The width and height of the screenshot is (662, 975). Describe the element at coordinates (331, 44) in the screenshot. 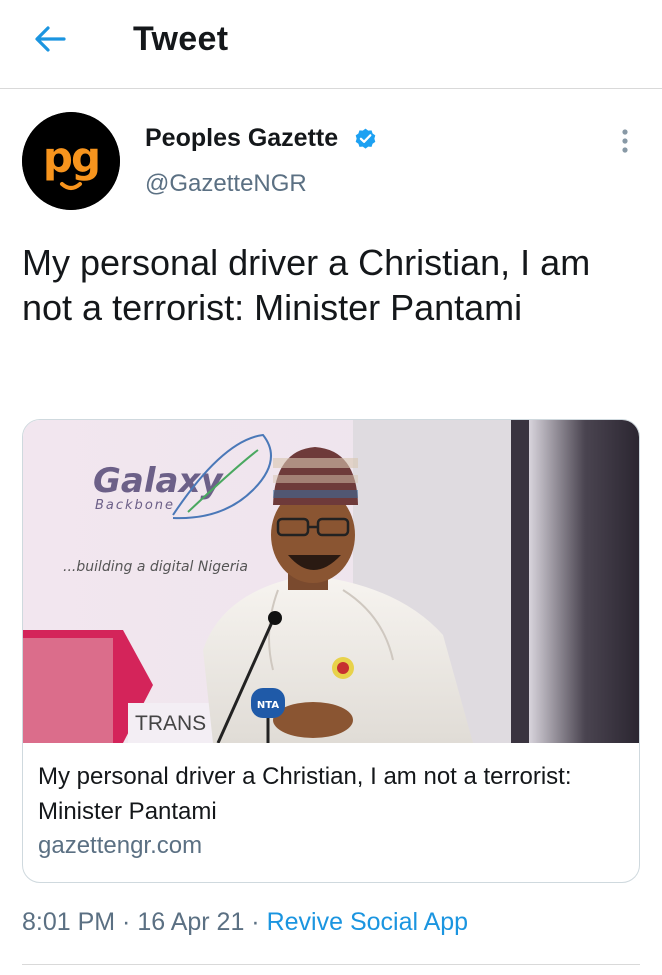

I see `top-bar: Tweet` at that location.